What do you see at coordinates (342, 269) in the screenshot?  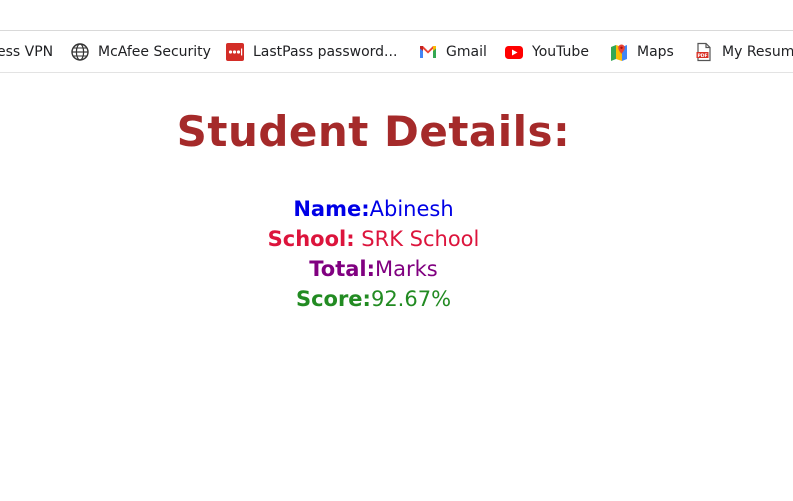 I see `total-label: Total:` at bounding box center [342, 269].